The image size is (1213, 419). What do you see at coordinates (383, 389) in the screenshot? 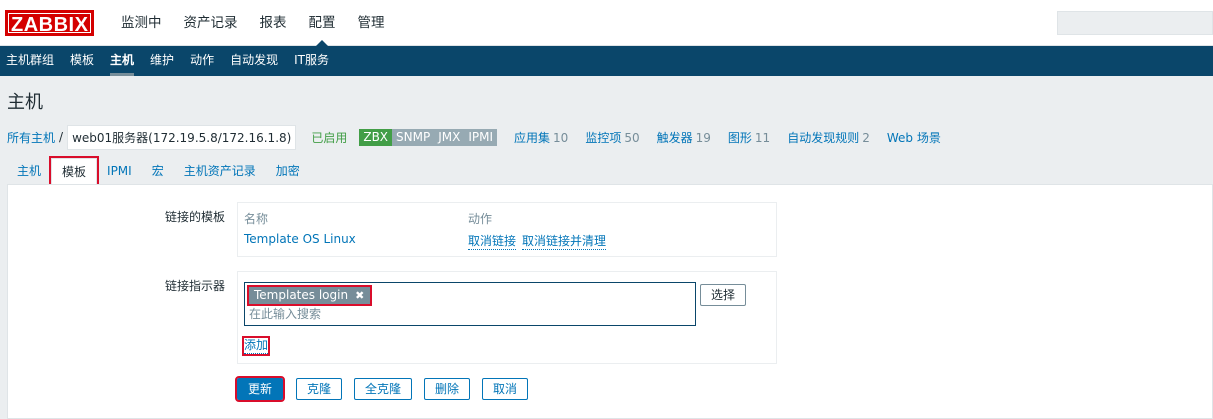
I see `full-clone-button: 全克隆` at bounding box center [383, 389].